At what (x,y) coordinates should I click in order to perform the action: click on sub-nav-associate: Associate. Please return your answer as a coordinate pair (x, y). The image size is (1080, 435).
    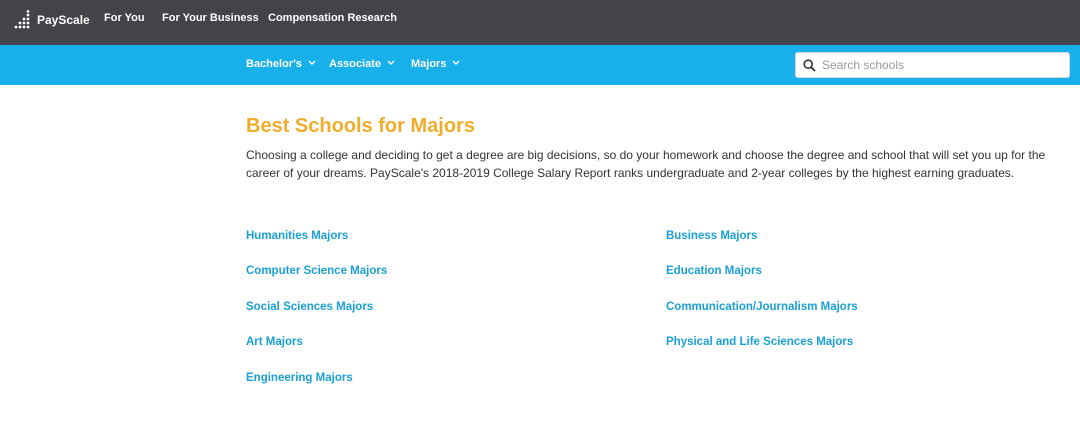
    Looking at the image, I should click on (362, 64).